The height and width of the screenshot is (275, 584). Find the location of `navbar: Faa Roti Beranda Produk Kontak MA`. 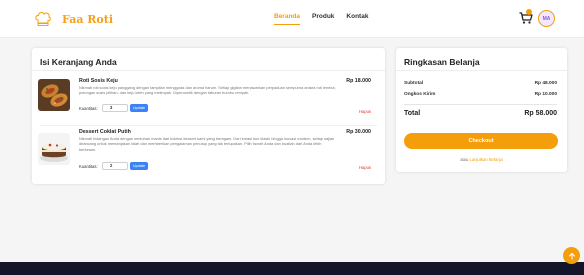

navbar: Faa Roti Beranda Produk Kontak MA is located at coordinates (292, 19).